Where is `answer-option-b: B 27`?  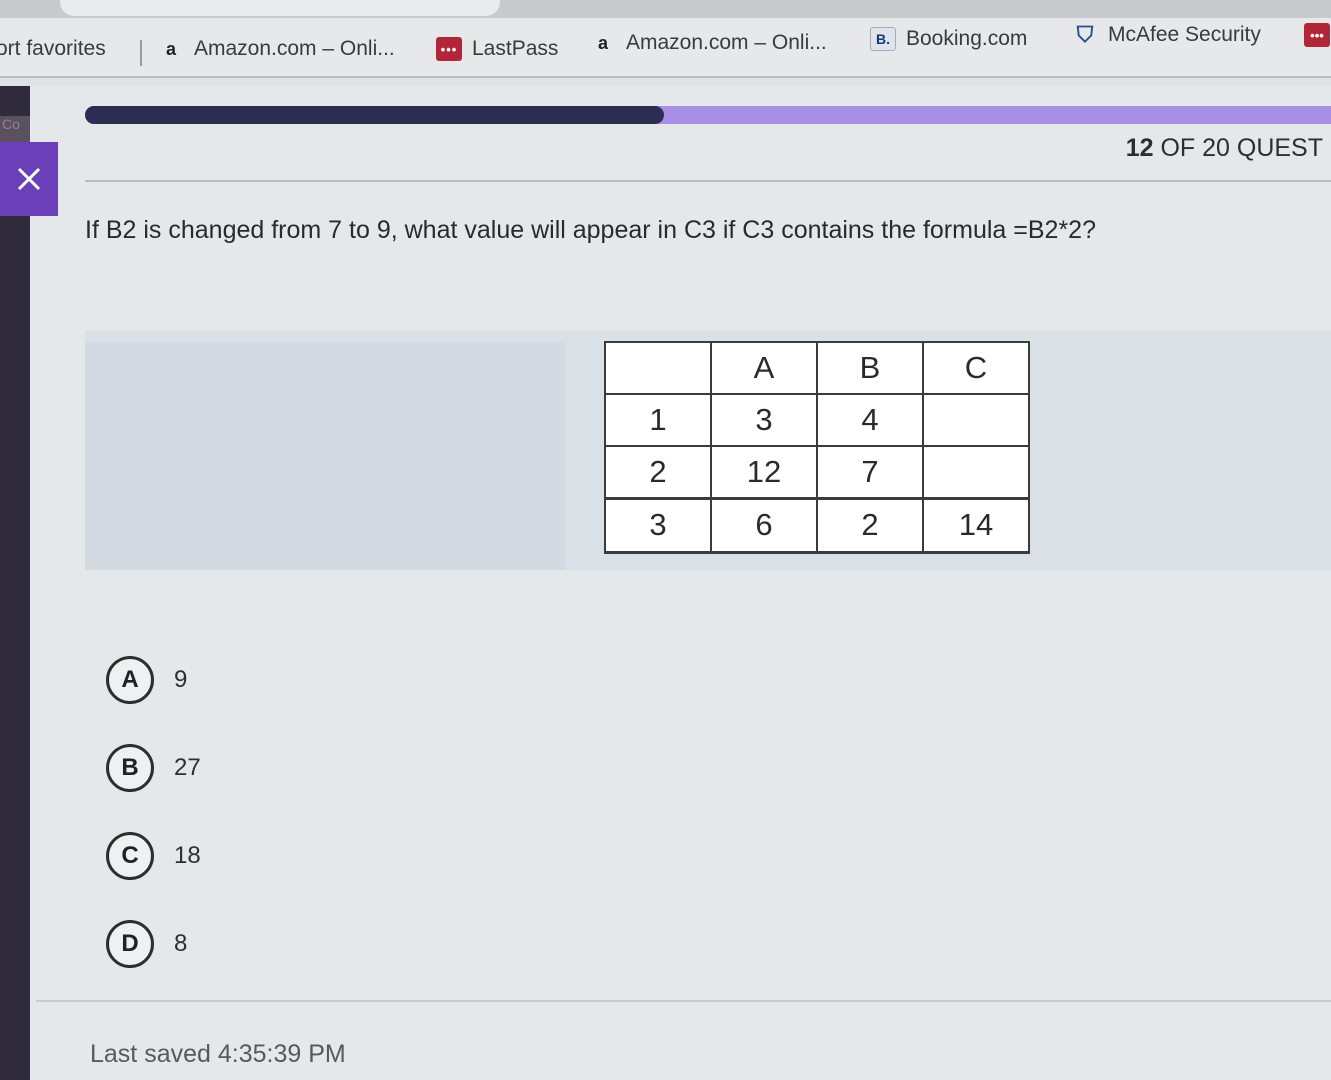
answer-option-b: B 27 is located at coordinates (256, 768).